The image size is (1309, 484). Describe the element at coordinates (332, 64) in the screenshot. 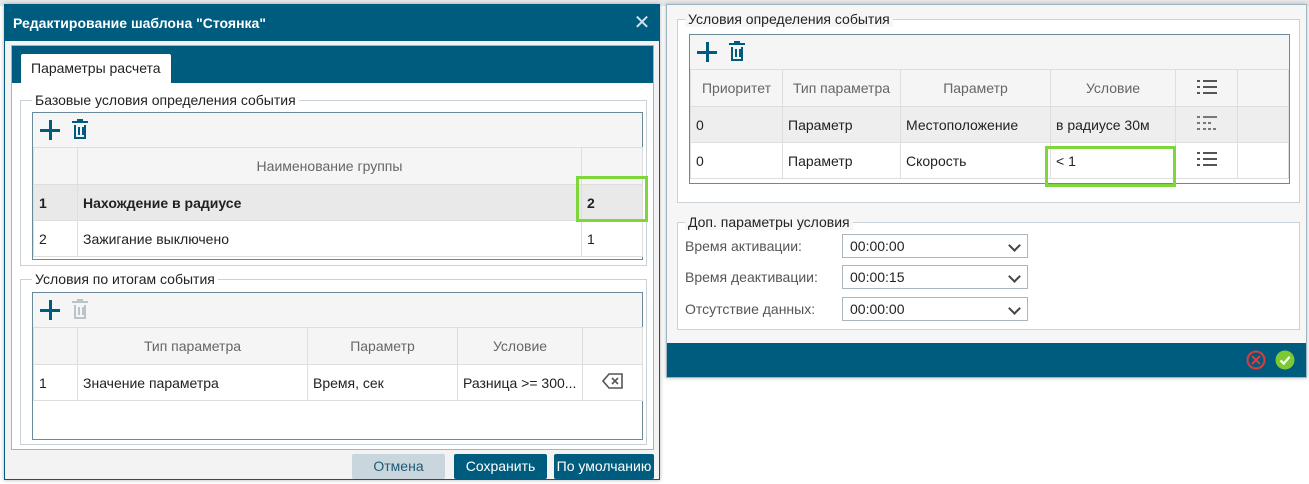

I see `tab-bar: Параметры расчета` at that location.